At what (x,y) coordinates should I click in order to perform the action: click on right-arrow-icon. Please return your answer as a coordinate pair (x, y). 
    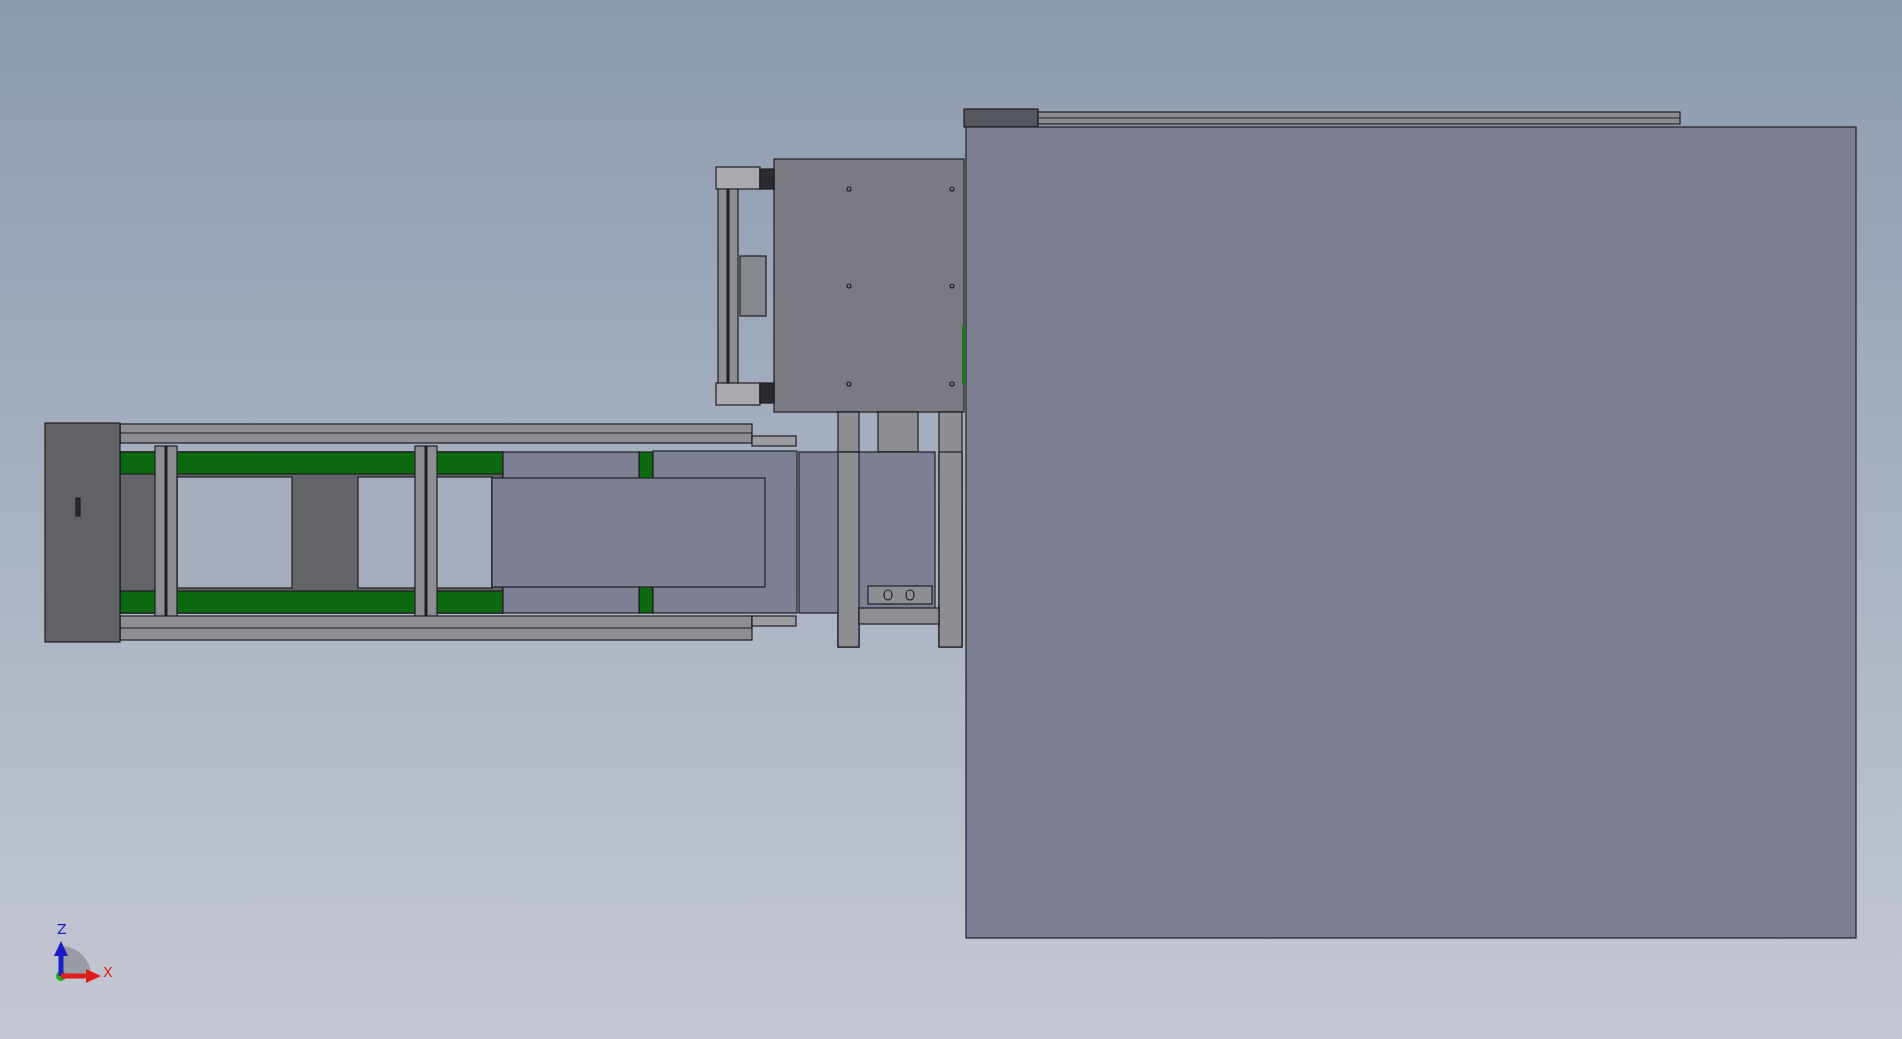
    Looking at the image, I should click on (81, 976).